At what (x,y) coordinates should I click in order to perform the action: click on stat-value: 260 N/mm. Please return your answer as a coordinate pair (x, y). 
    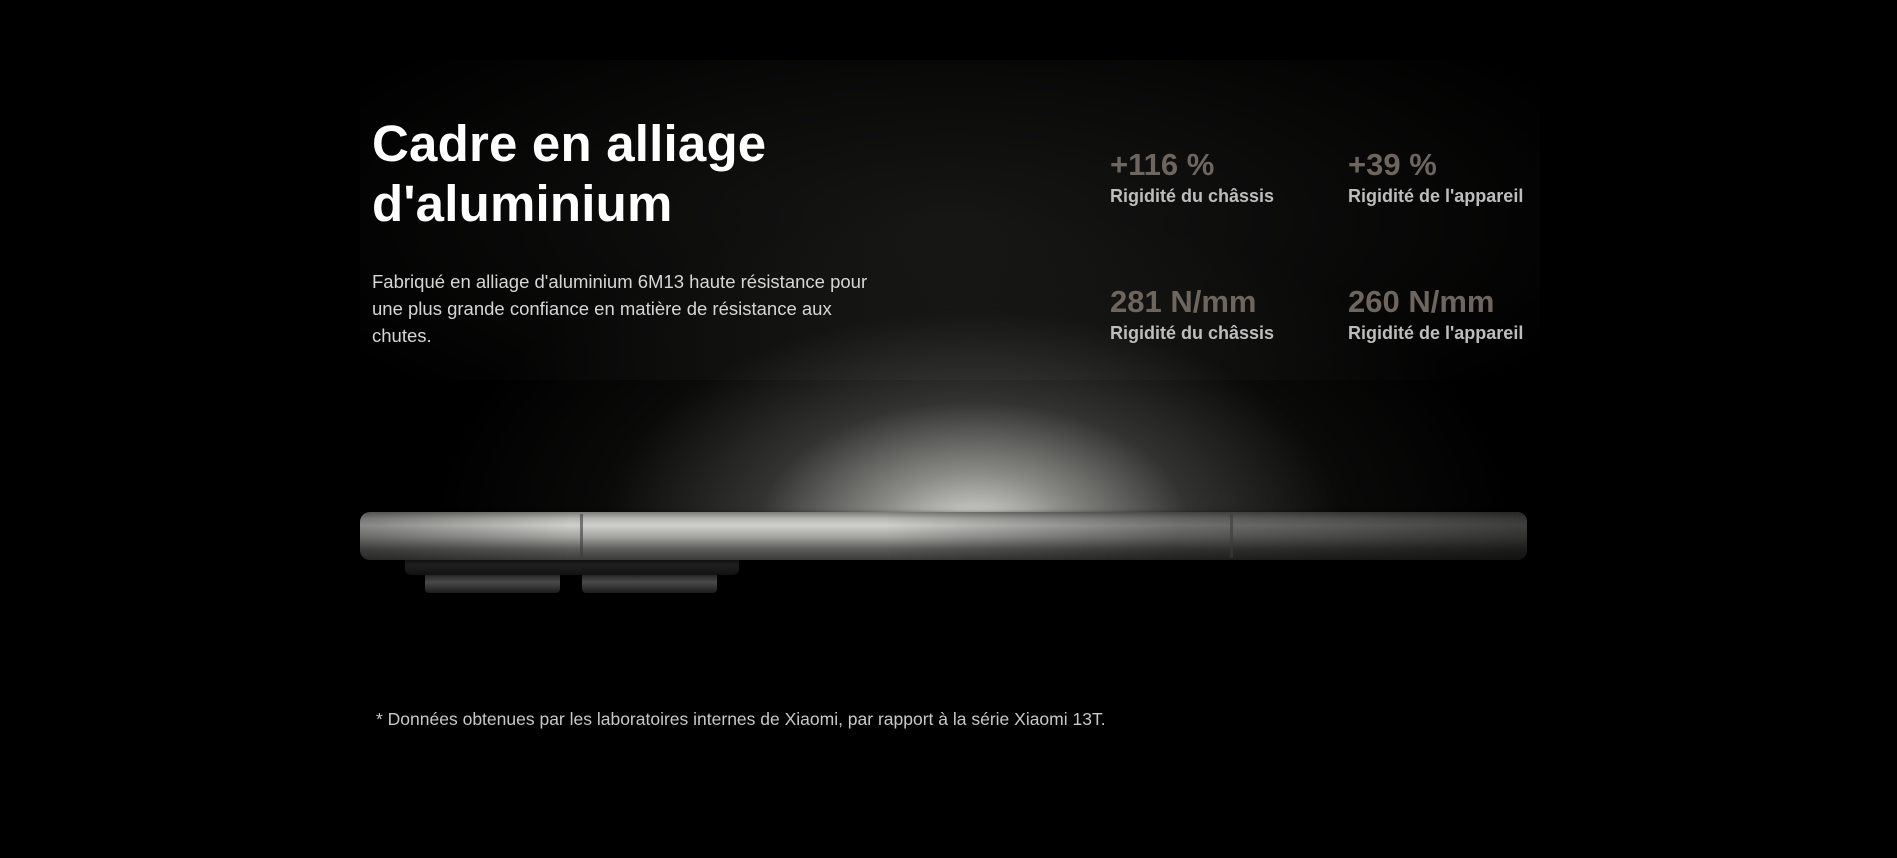
    Looking at the image, I should click on (1421, 301).